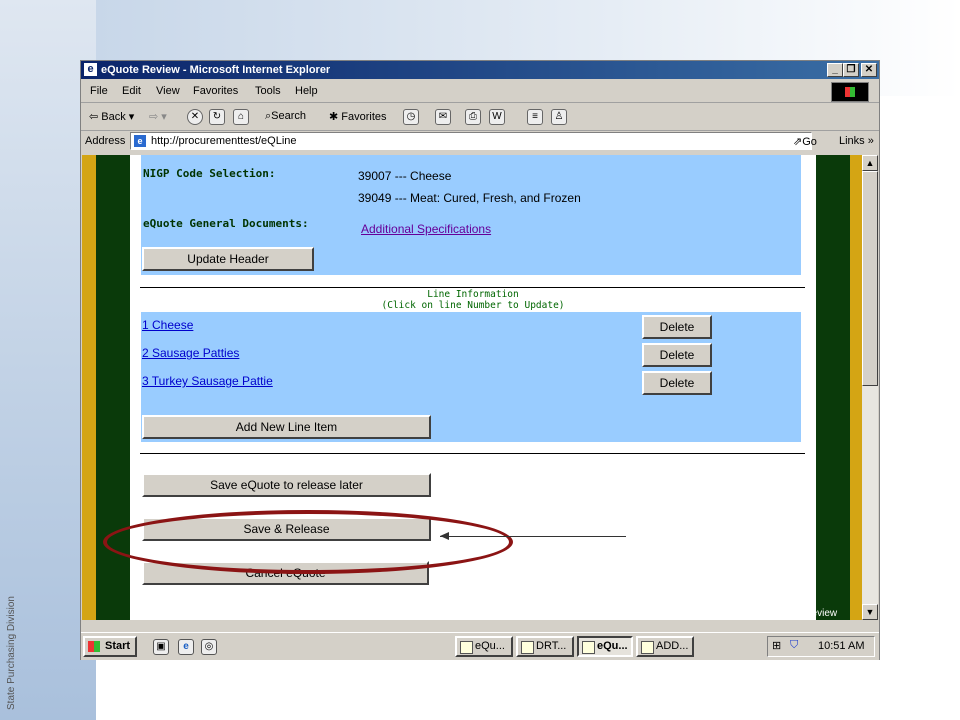 This screenshot has width=960, height=720. What do you see at coordinates (405, 176) in the screenshot?
I see `nigp-code-1: 39007 --- Cheese` at bounding box center [405, 176].